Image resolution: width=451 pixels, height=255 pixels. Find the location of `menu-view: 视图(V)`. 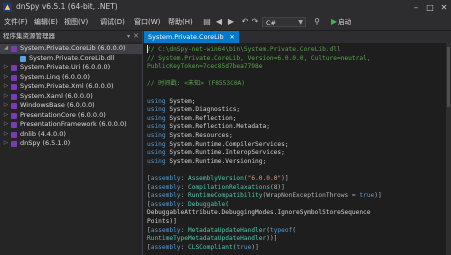

menu-view: 视图(V) is located at coordinates (76, 22).